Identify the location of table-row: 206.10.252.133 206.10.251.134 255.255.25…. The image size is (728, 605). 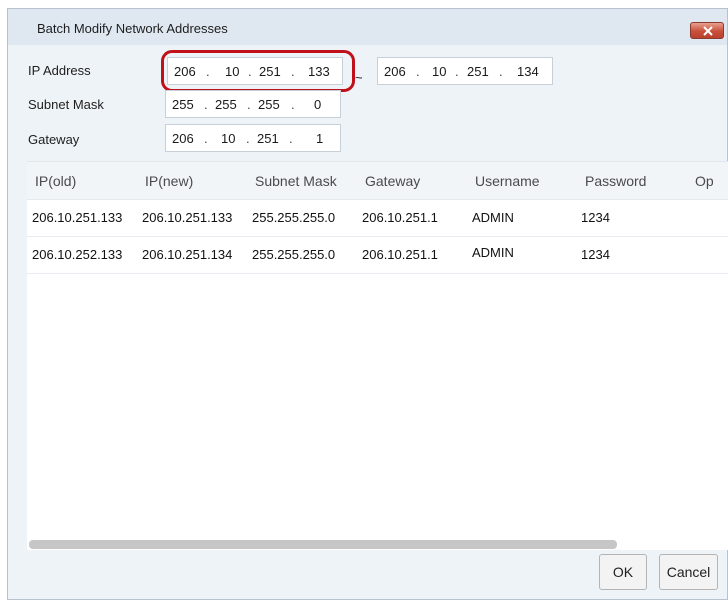
(377, 255).